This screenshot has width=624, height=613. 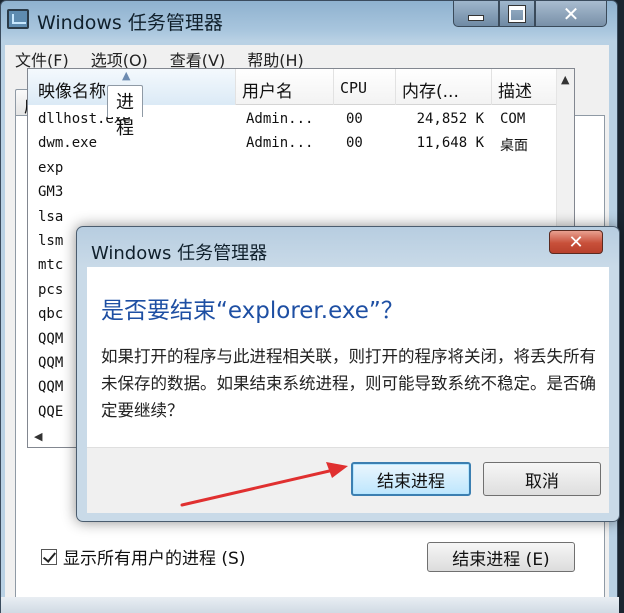 What do you see at coordinates (576, 242) in the screenshot?
I see `dialog-close-button: ✕` at bounding box center [576, 242].